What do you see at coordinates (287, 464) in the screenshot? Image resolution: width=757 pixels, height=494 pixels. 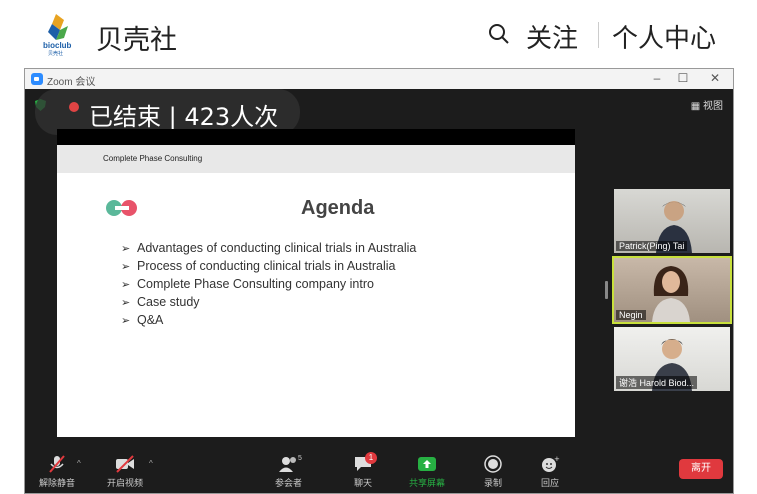 I see `participants-icon` at bounding box center [287, 464].